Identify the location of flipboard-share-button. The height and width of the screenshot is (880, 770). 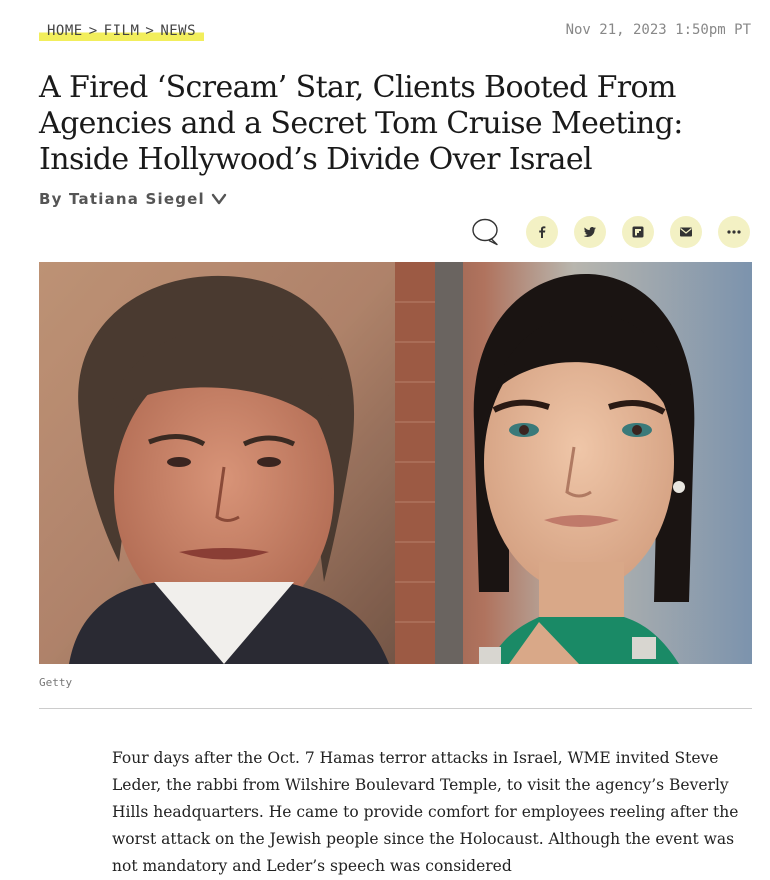
(638, 232).